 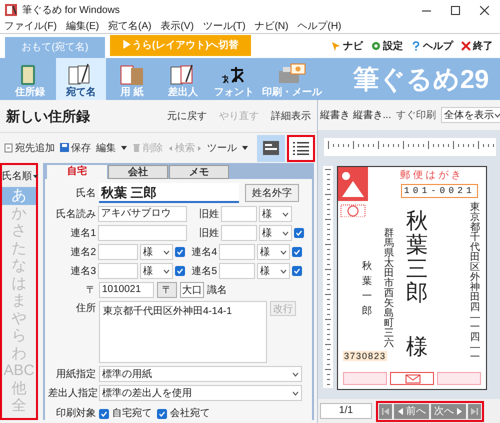 I want to click on sort-dropdown: 氏名順, so click(x=19, y=176).